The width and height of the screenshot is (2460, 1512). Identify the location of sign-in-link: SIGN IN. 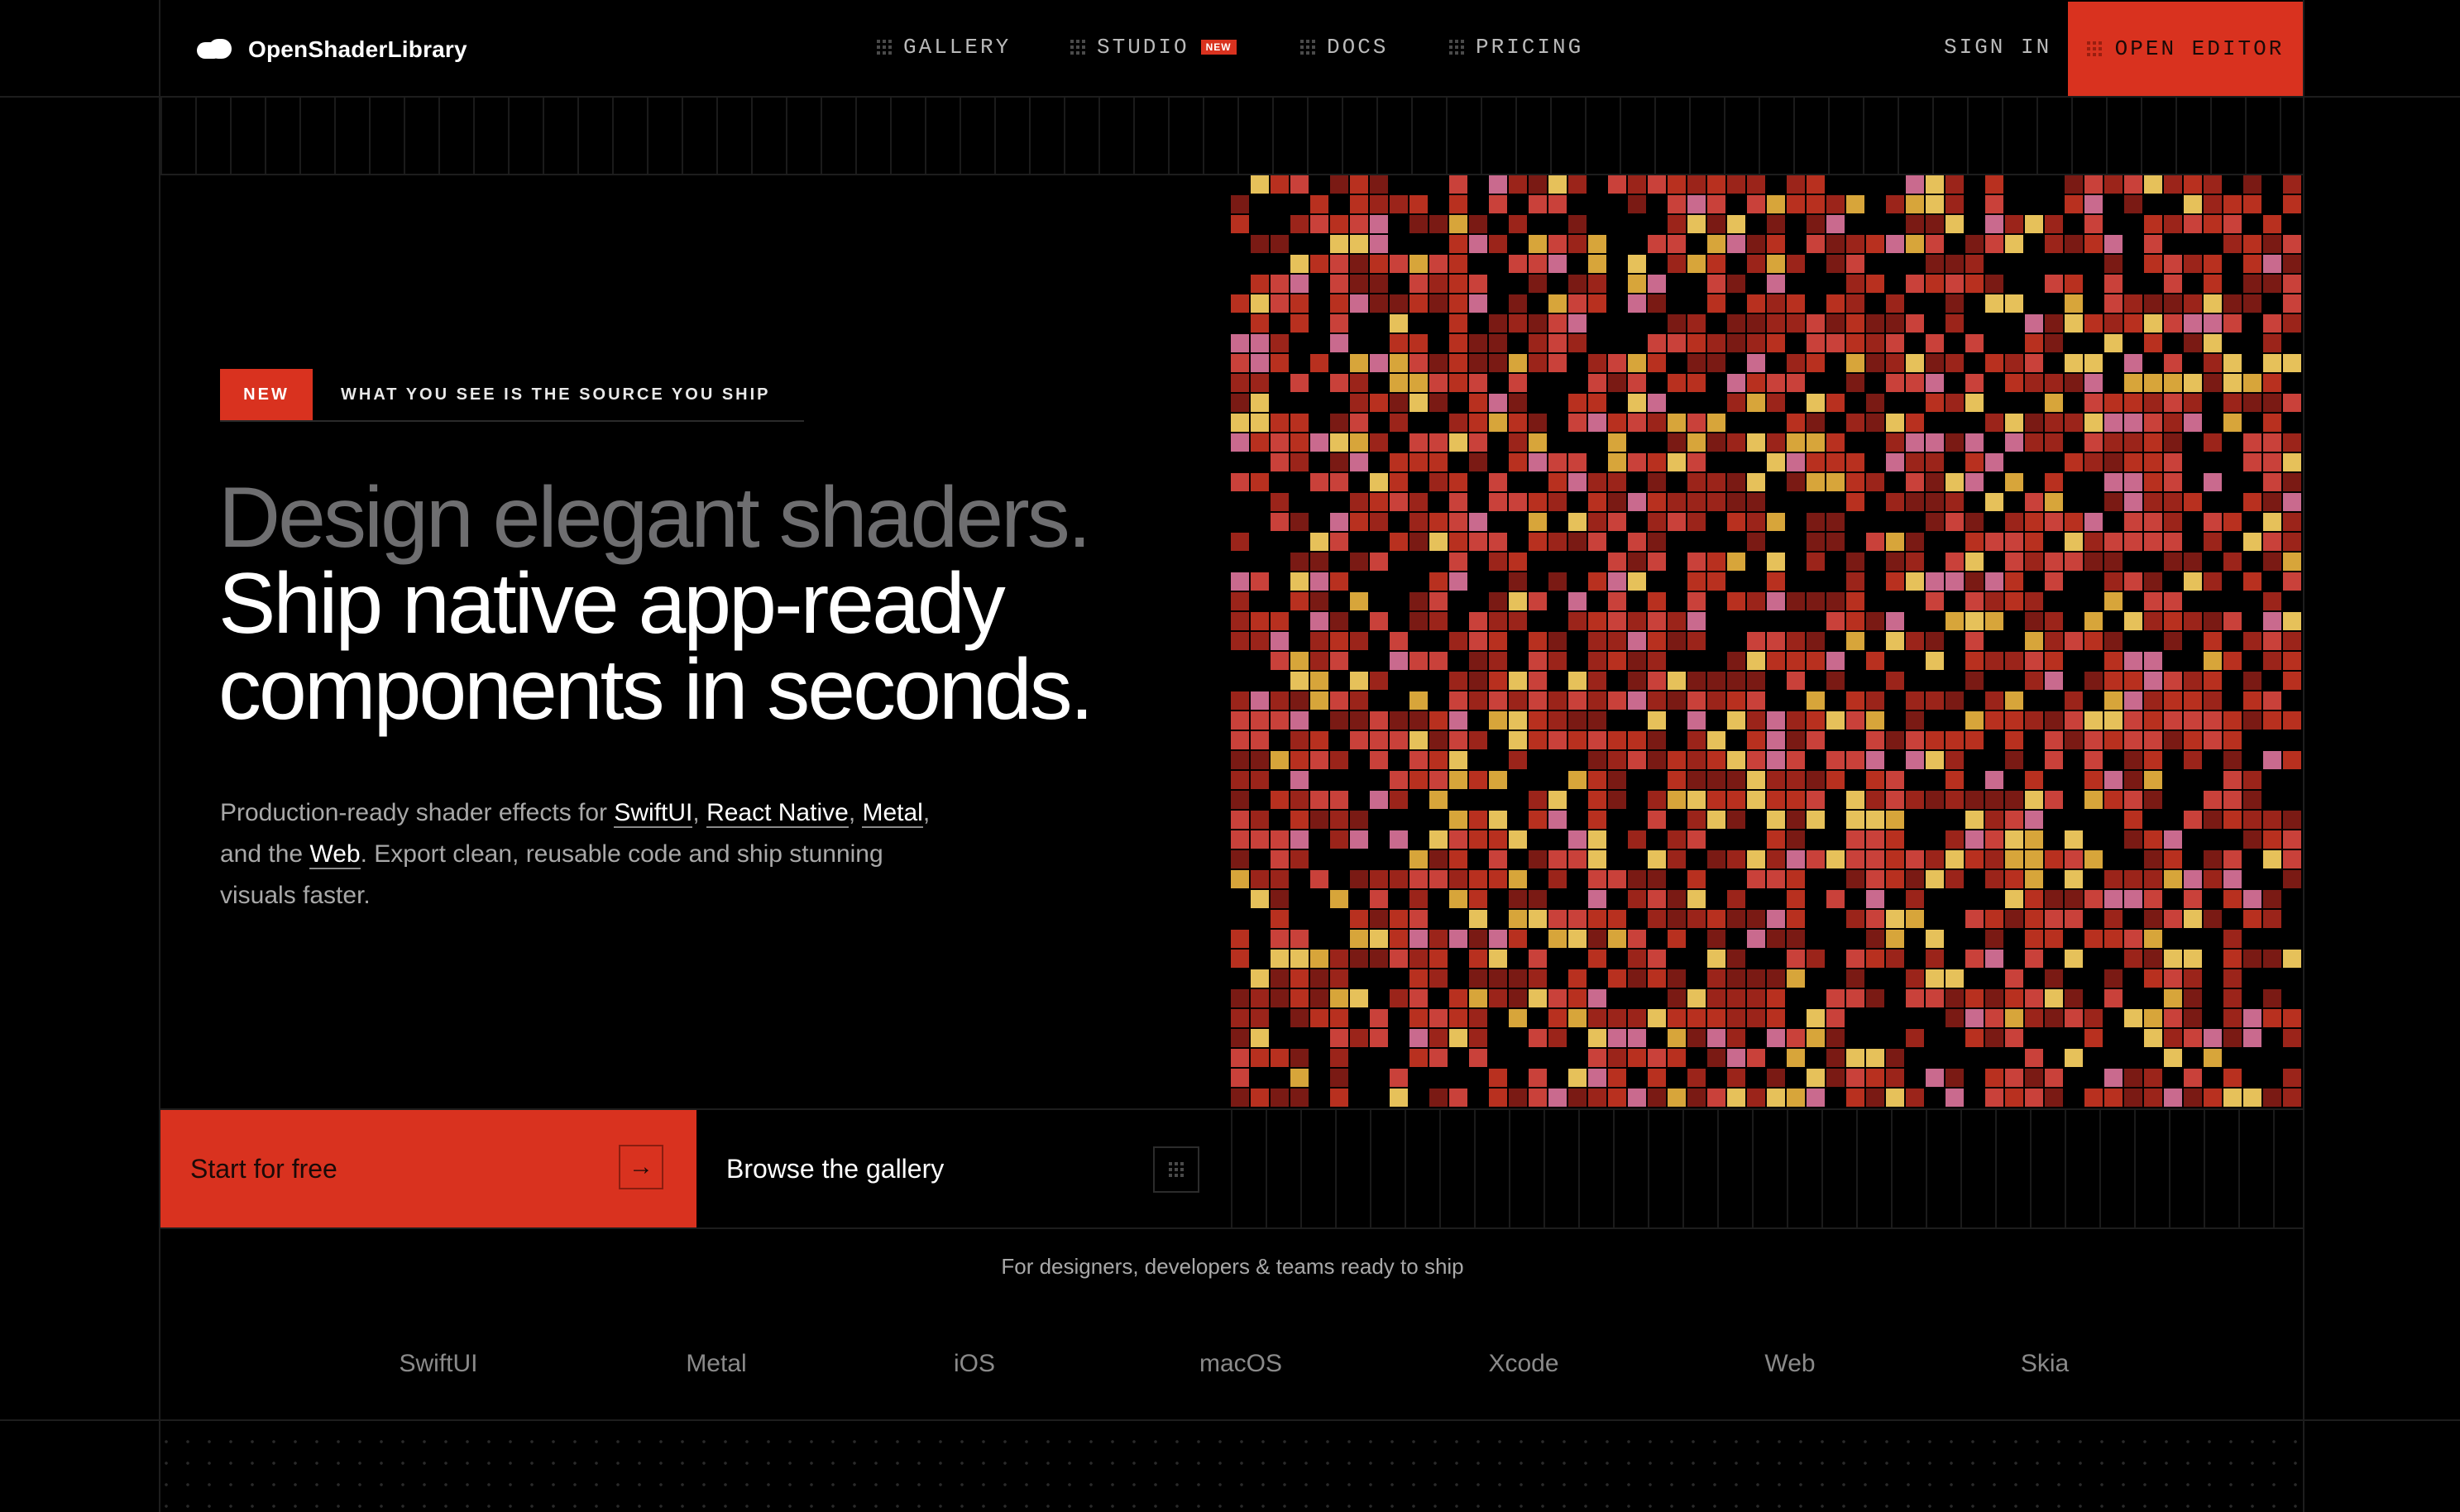
(1997, 47).